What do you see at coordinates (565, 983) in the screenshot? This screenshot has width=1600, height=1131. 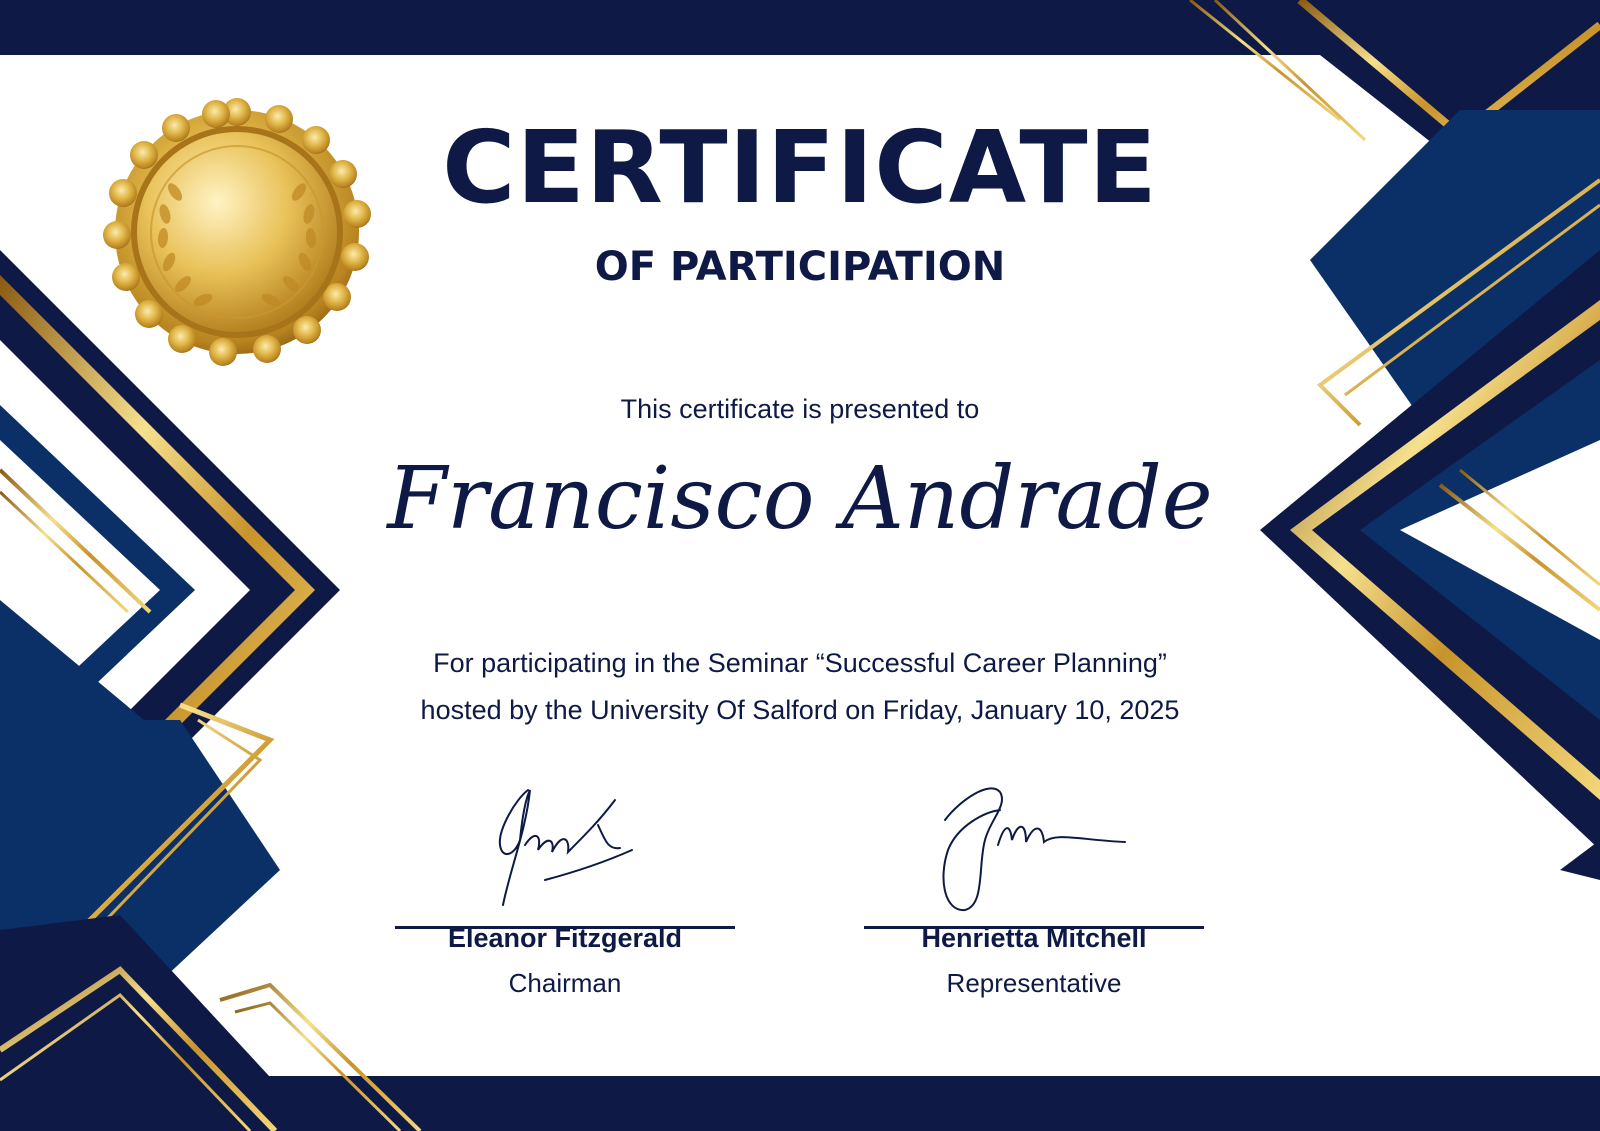 I see `signatory-role-left: Chairman` at bounding box center [565, 983].